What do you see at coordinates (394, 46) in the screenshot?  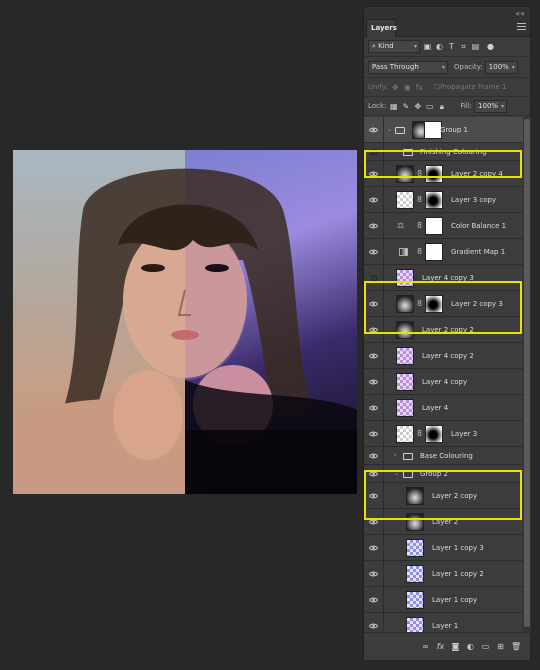 I see `kind-filter-dropdown: ⌕ Kind ▾` at bounding box center [394, 46].